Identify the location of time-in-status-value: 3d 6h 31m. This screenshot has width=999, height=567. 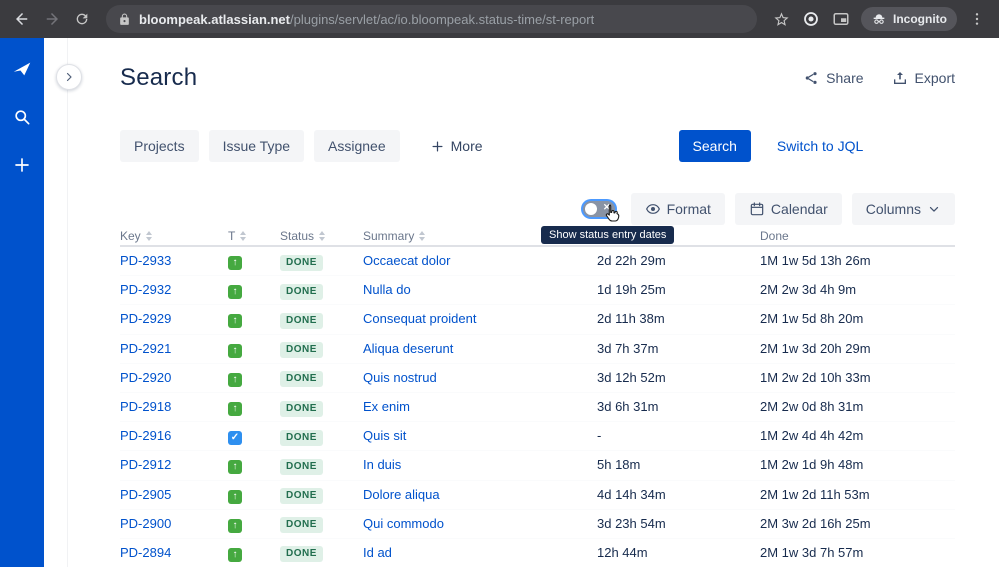
(628, 407).